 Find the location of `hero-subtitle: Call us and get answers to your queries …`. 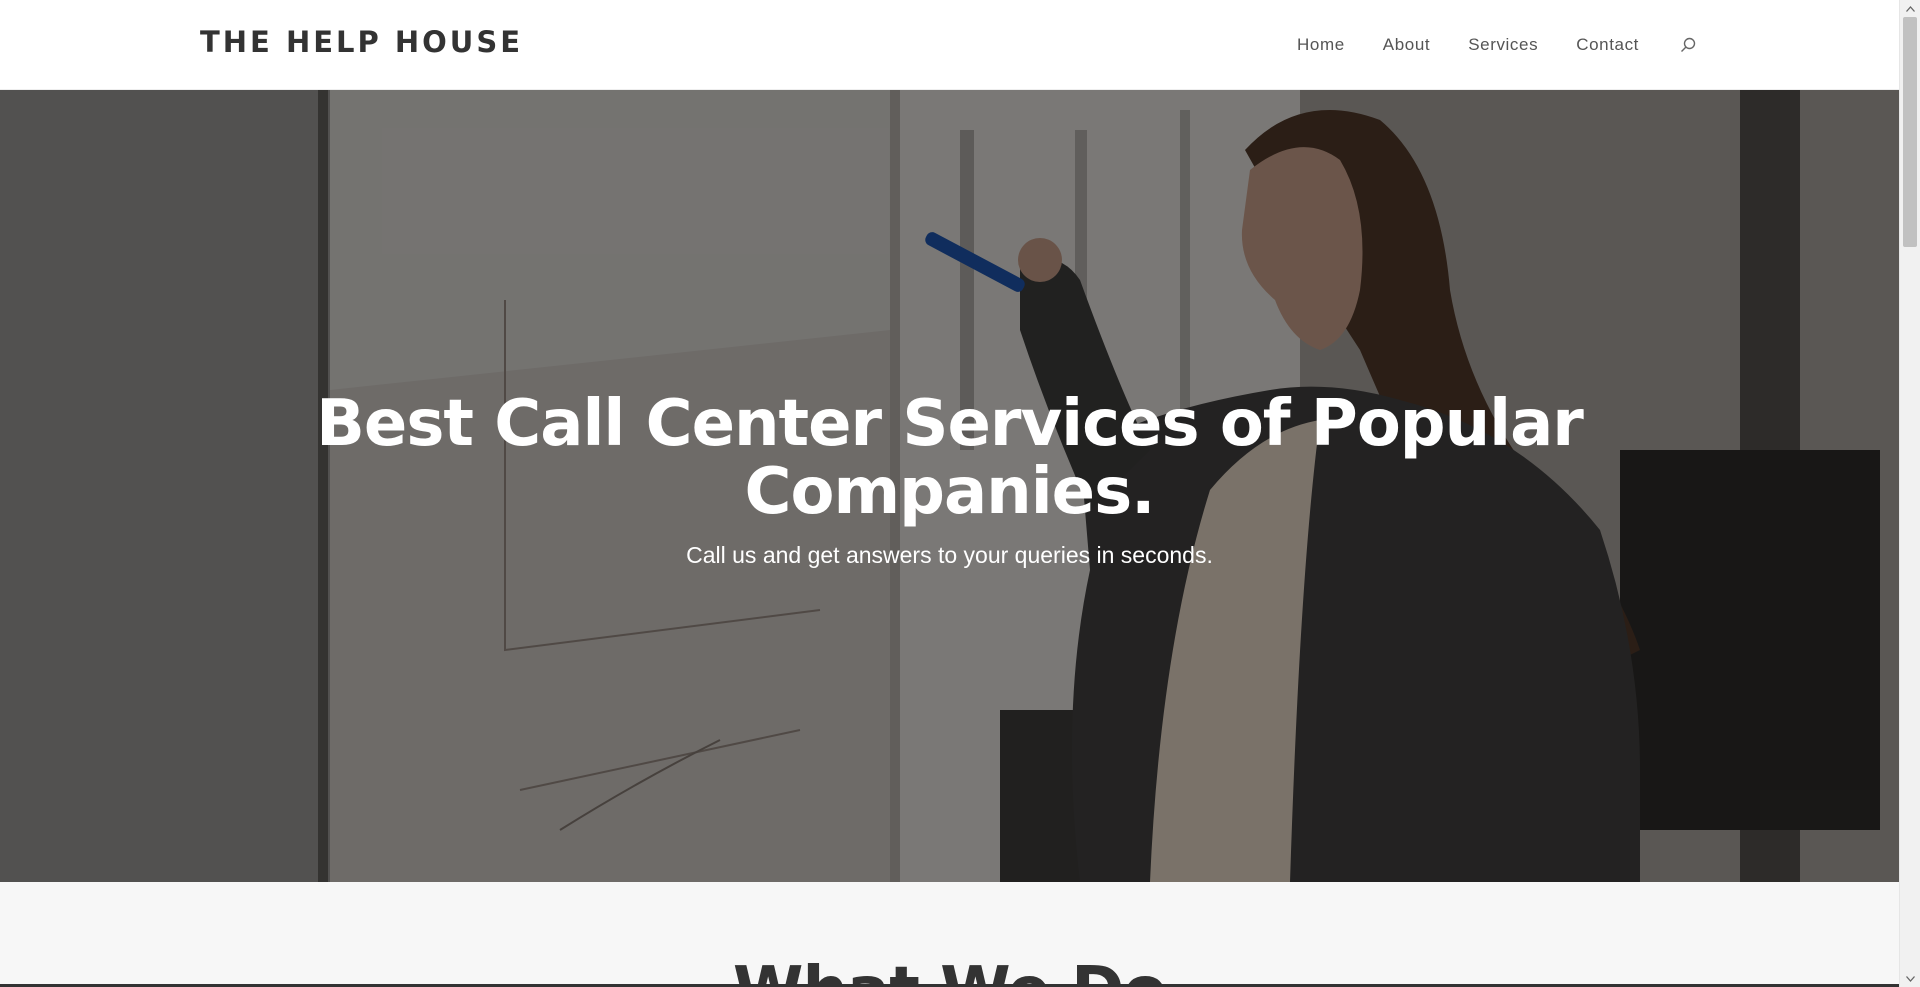

hero-subtitle: Call us and get answers to your queries … is located at coordinates (949, 555).